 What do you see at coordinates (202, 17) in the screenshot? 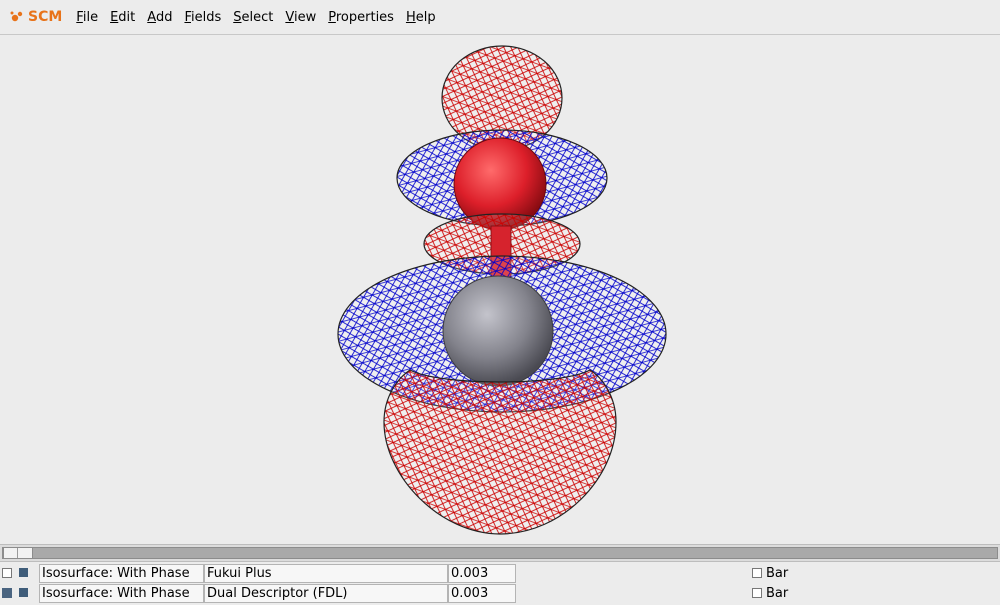
I see `menu-fields: Fields` at bounding box center [202, 17].